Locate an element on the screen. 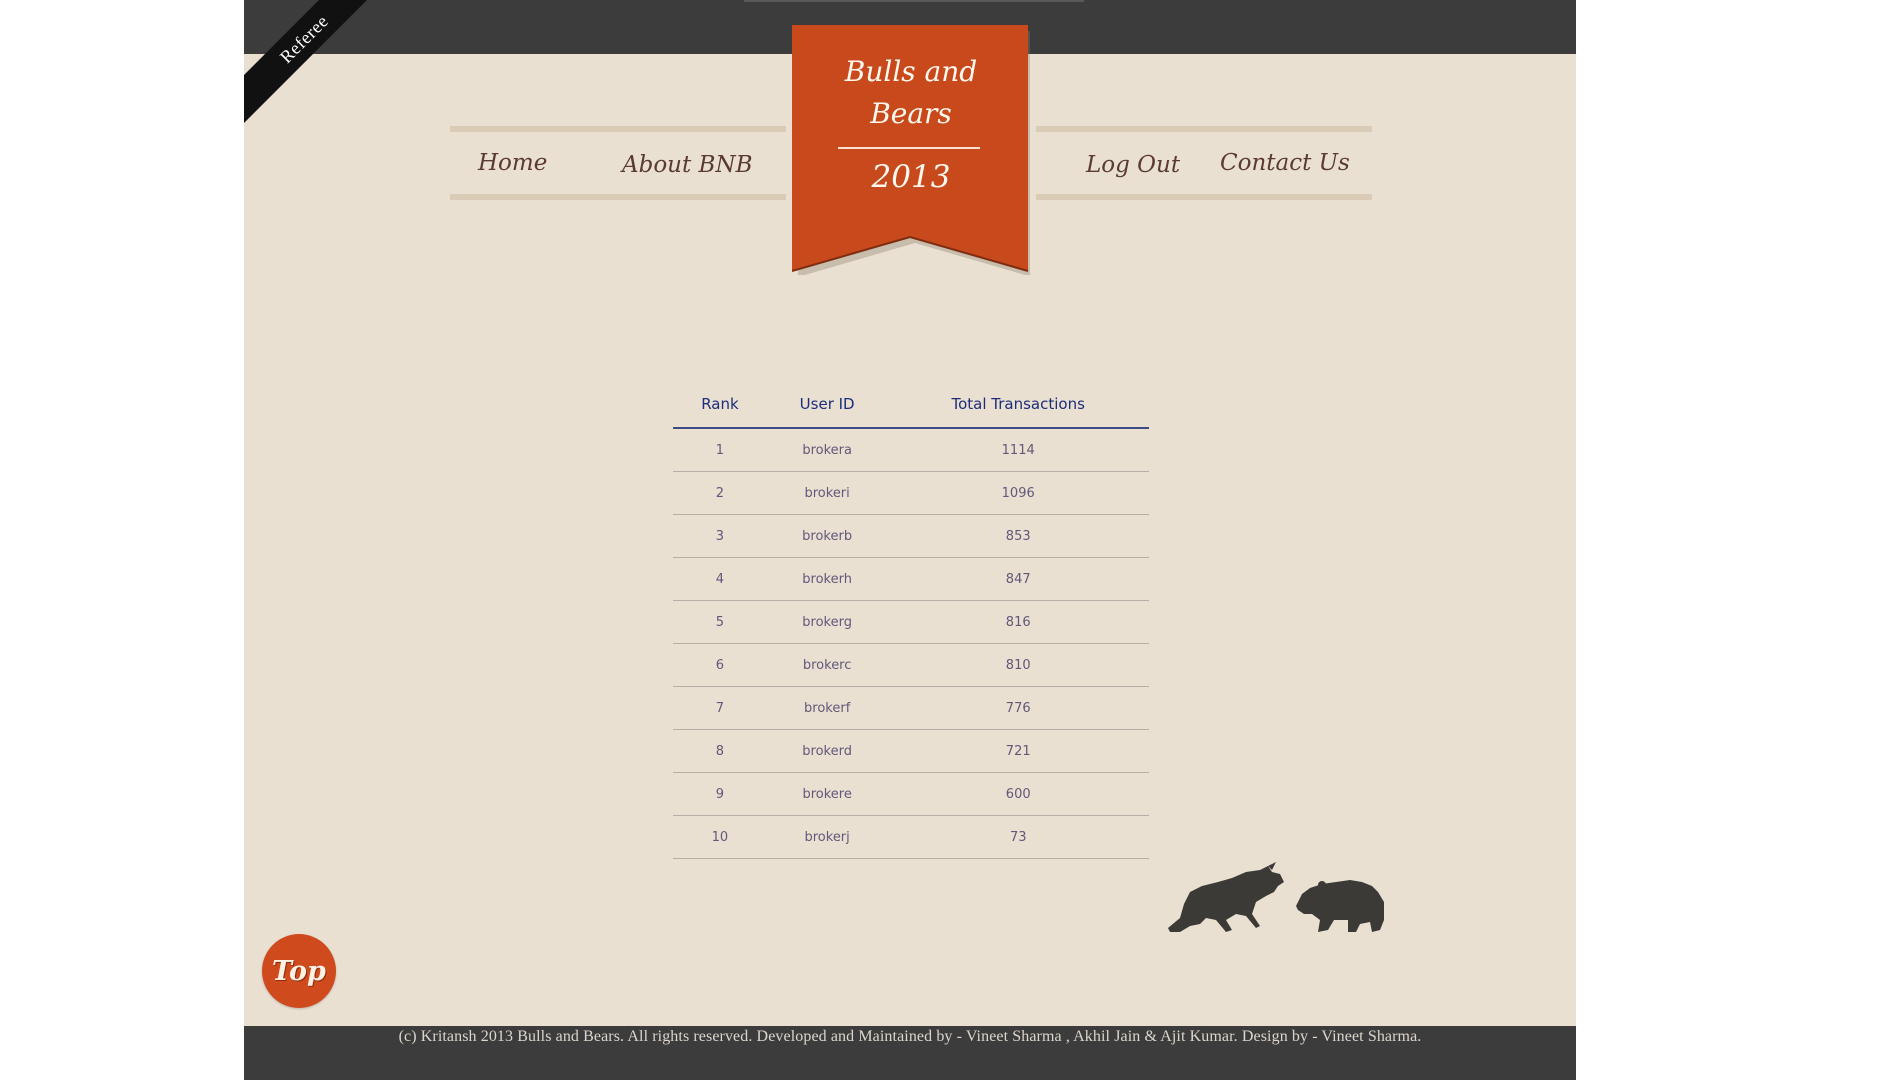 Image resolution: width=1880 pixels, height=1080 pixels. column-header-rank: Rank is located at coordinates (720, 404).